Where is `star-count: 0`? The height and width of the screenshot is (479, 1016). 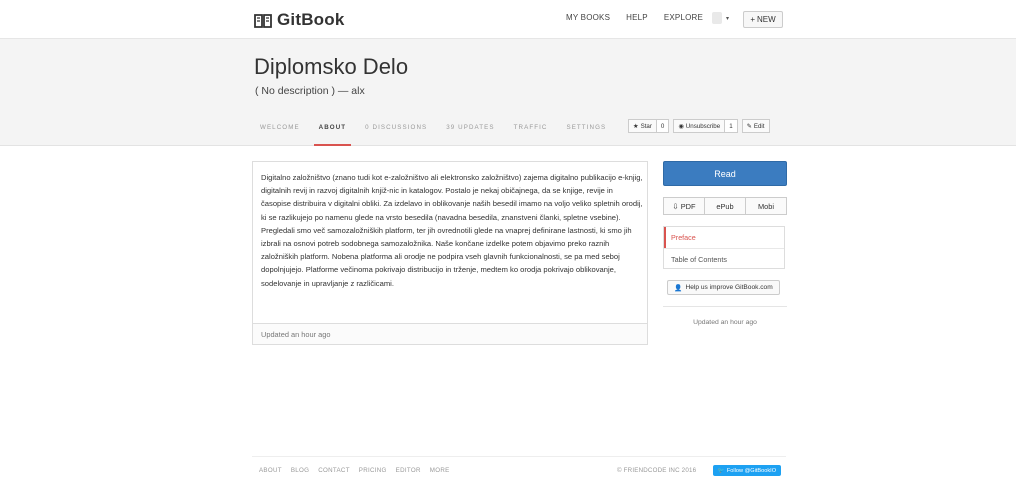
star-count: 0 is located at coordinates (663, 126).